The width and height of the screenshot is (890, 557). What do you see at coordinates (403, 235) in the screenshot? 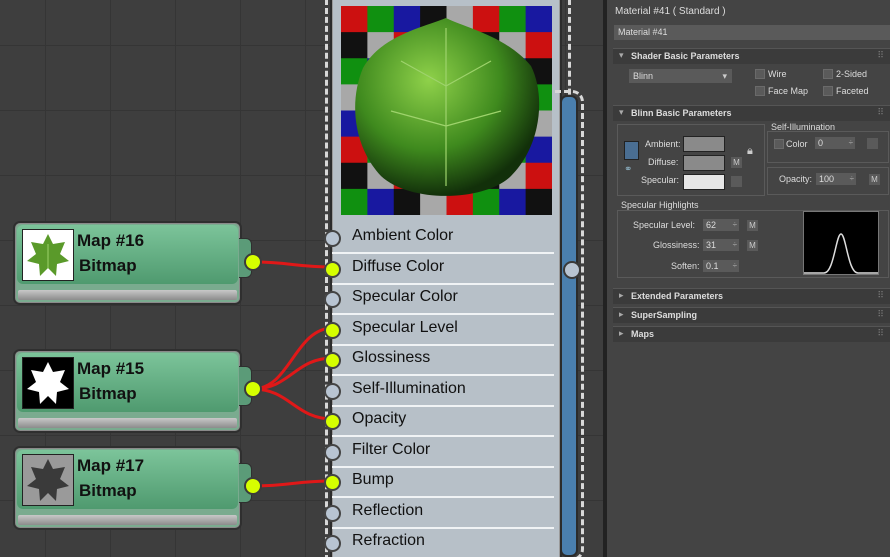
I see `slot-label: Ambient Color` at bounding box center [403, 235].